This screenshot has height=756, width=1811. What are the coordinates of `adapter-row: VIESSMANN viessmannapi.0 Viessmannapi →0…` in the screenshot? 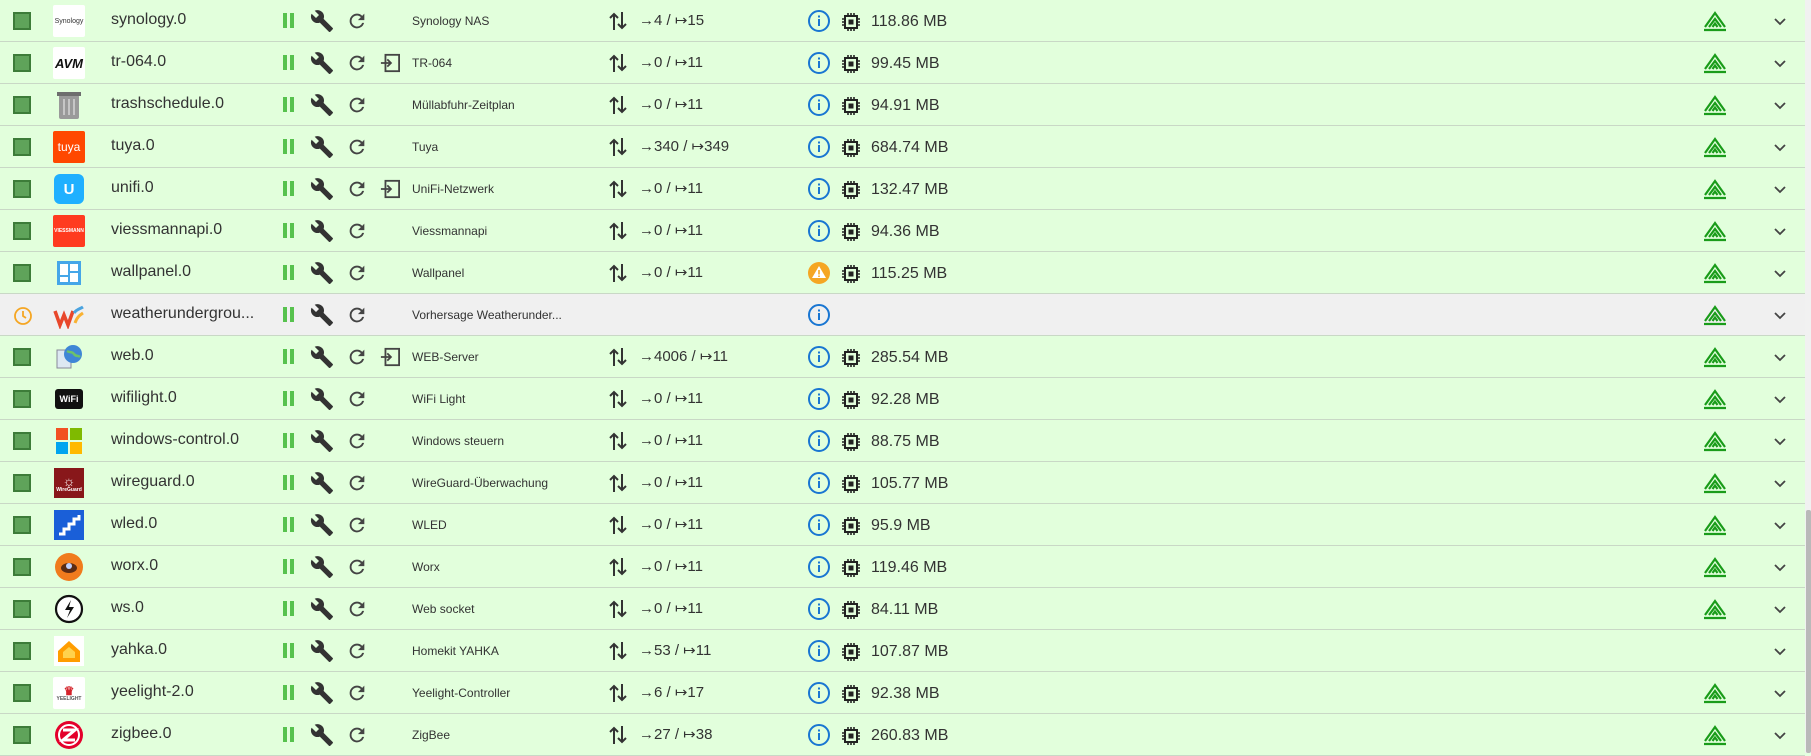 It's located at (902, 231).